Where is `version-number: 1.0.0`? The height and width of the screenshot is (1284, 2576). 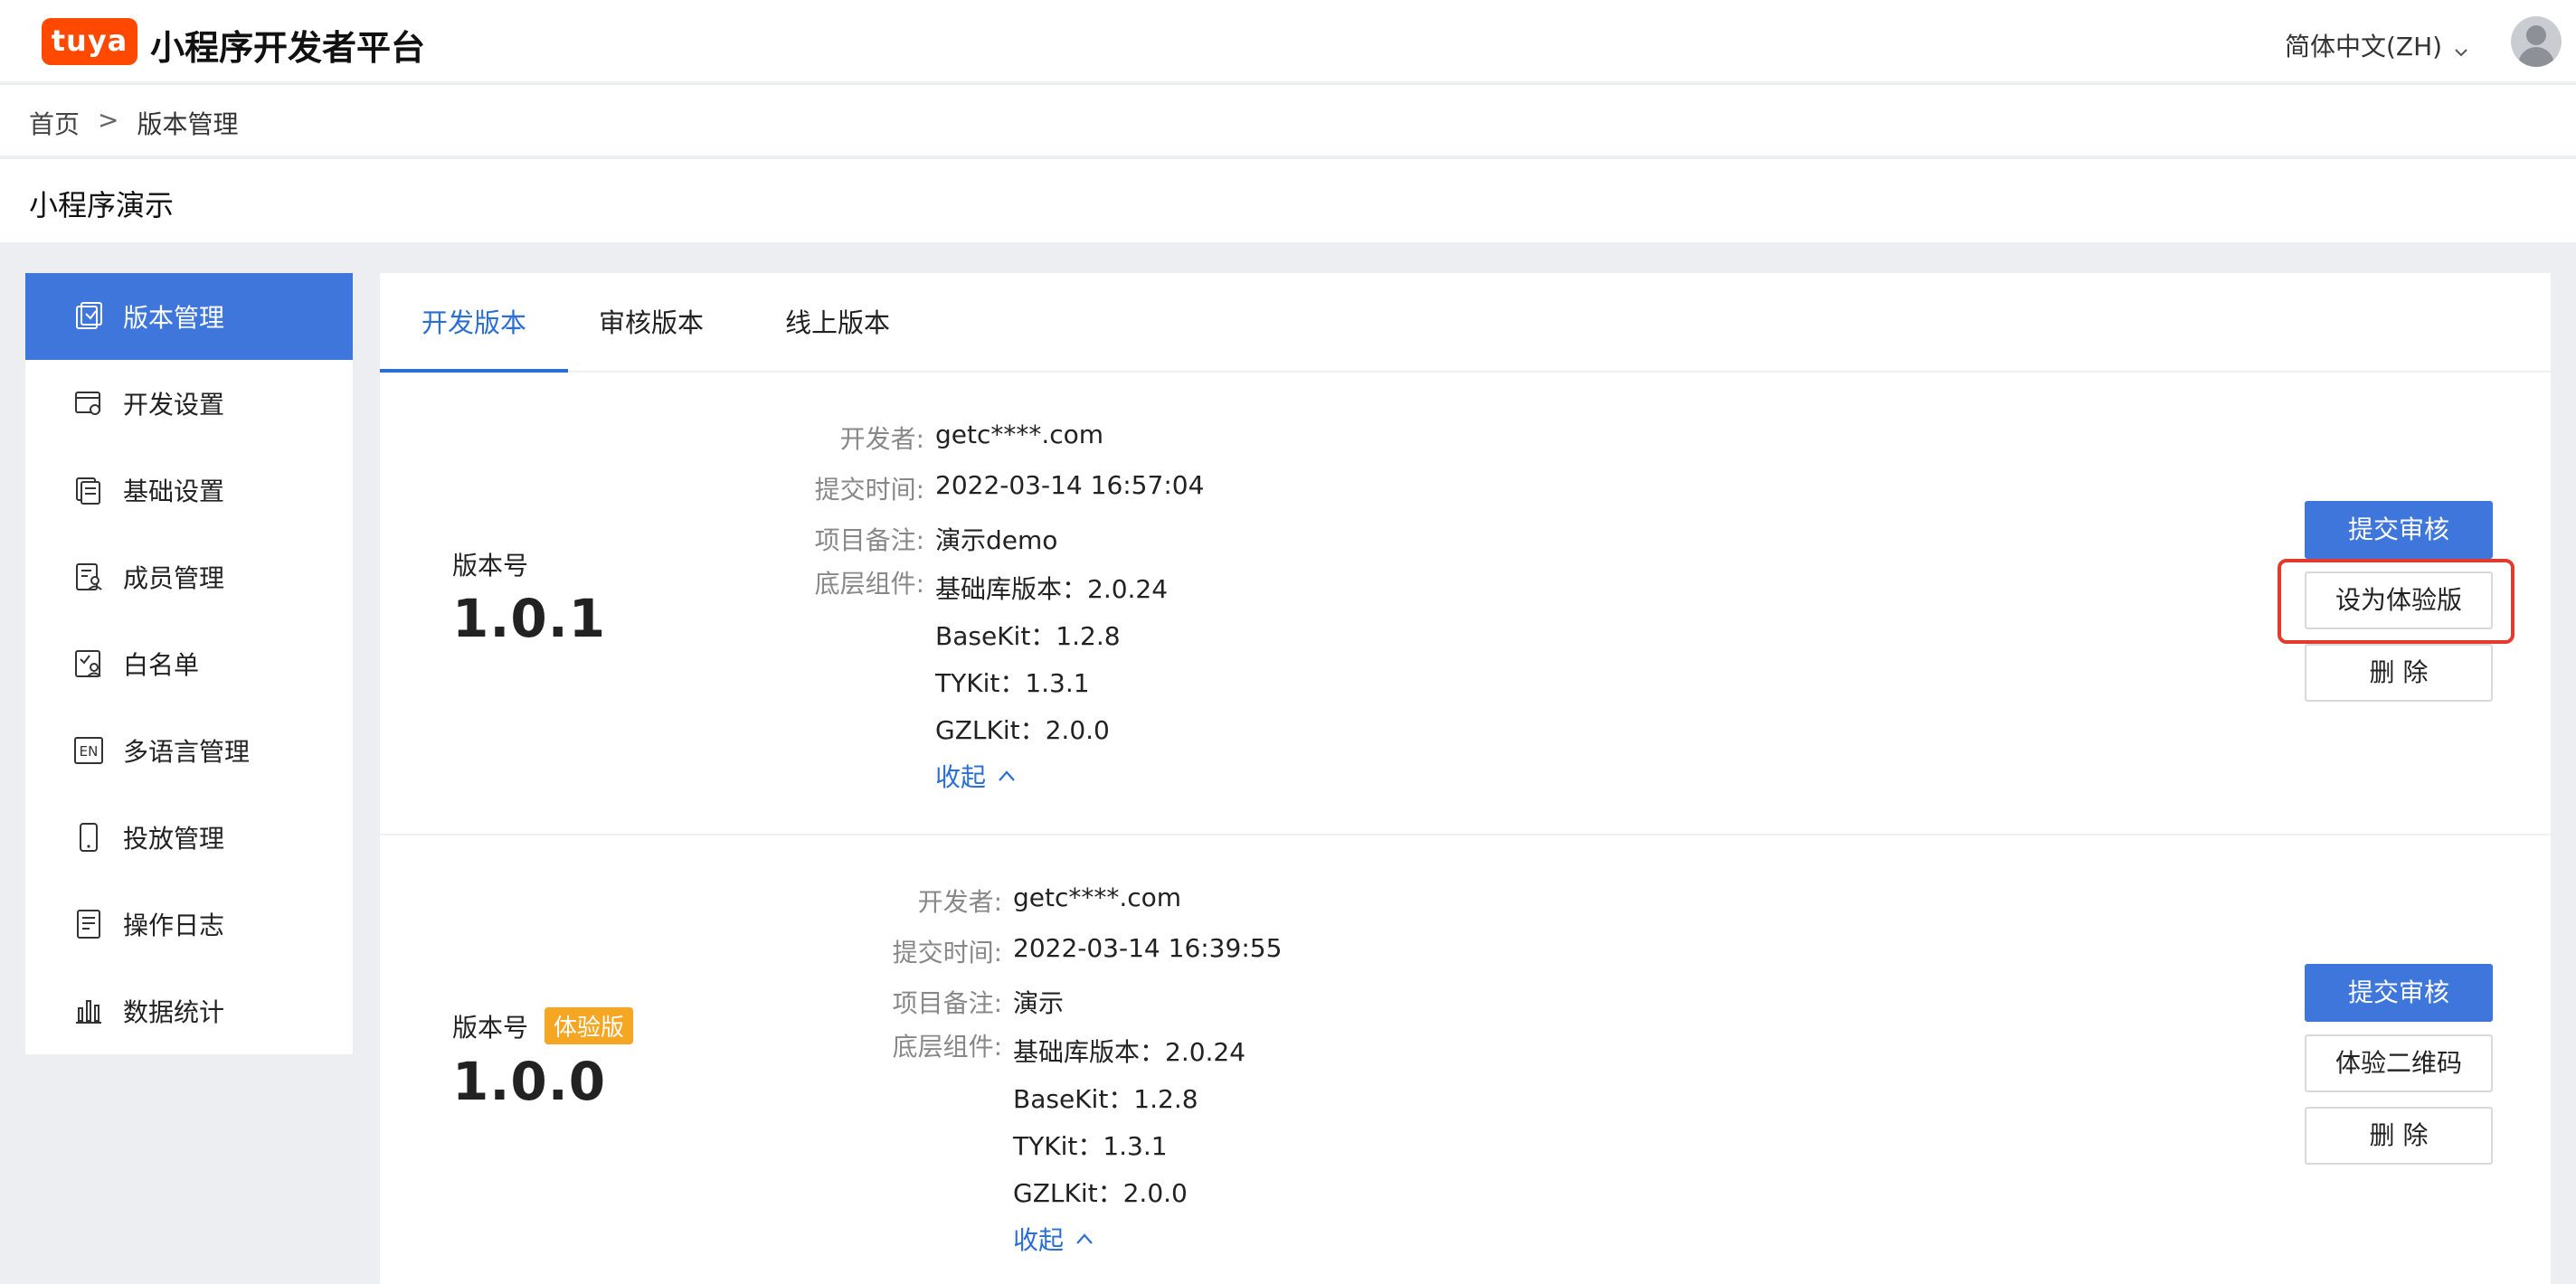 version-number: 1.0.0 is located at coordinates (529, 1081).